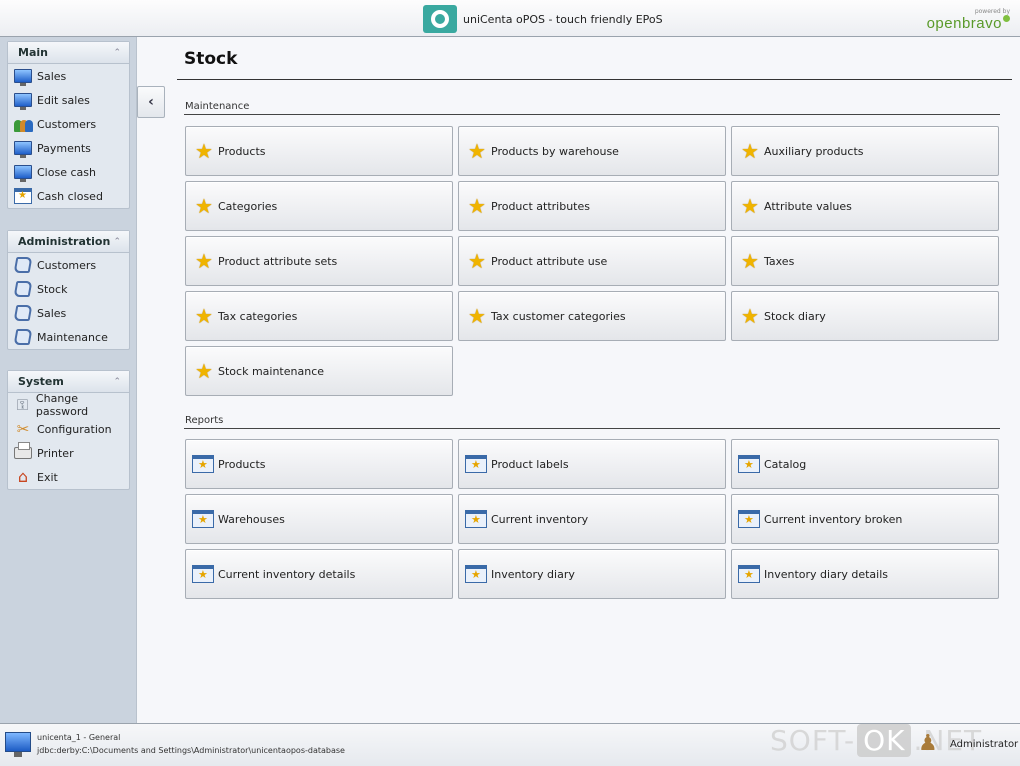 The image size is (1020, 766). Describe the element at coordinates (74, 429) in the screenshot. I see `sidebar-item-label: Configuration` at that location.